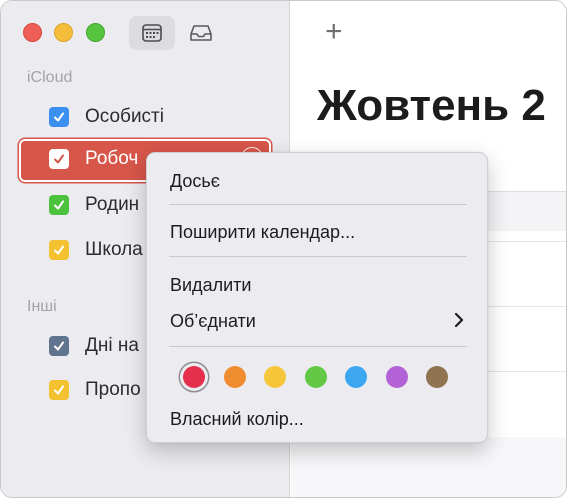 The height and width of the screenshot is (500, 569). What do you see at coordinates (318, 321) in the screenshot?
I see `menu-item-merge: Об’єднати` at bounding box center [318, 321].